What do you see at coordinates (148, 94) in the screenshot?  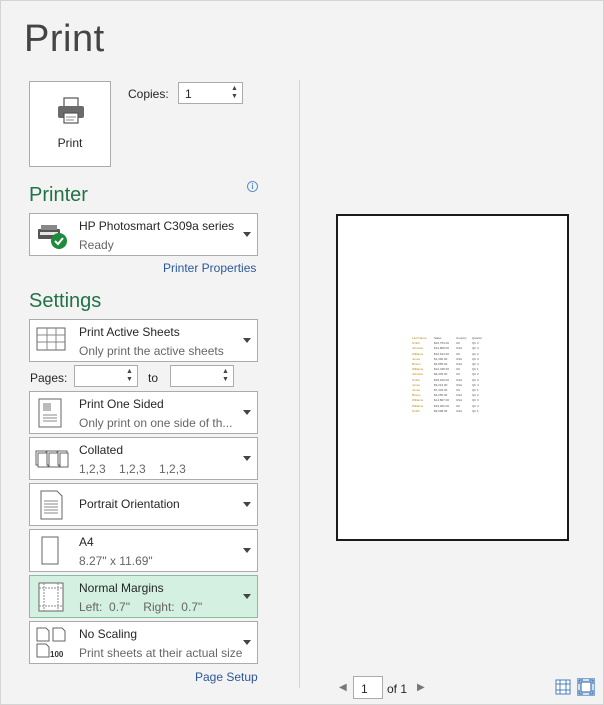 I see `copies-label: Copies:` at bounding box center [148, 94].